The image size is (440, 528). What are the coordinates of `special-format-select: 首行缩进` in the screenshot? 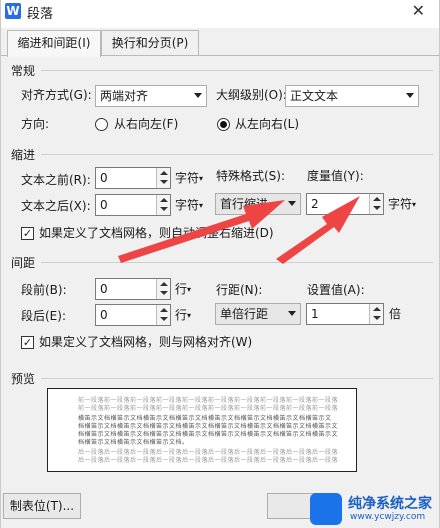 It's located at (258, 204).